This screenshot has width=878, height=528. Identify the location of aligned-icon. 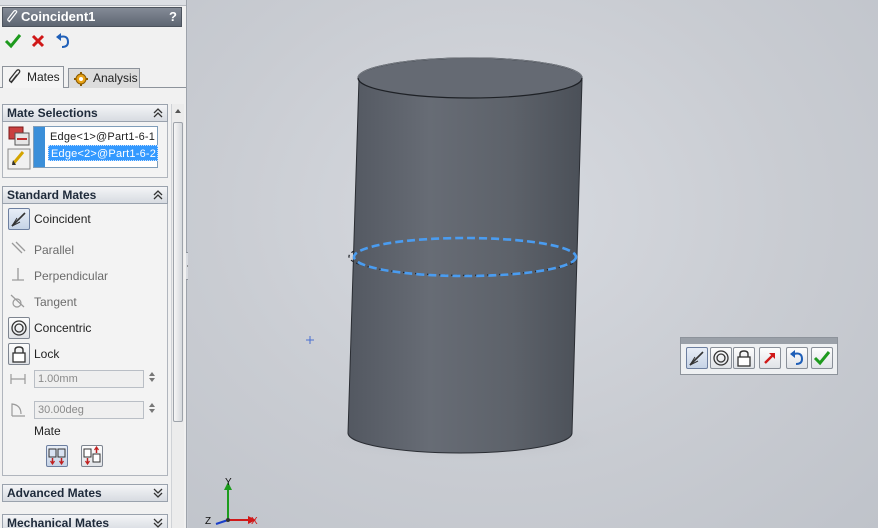
(57, 457).